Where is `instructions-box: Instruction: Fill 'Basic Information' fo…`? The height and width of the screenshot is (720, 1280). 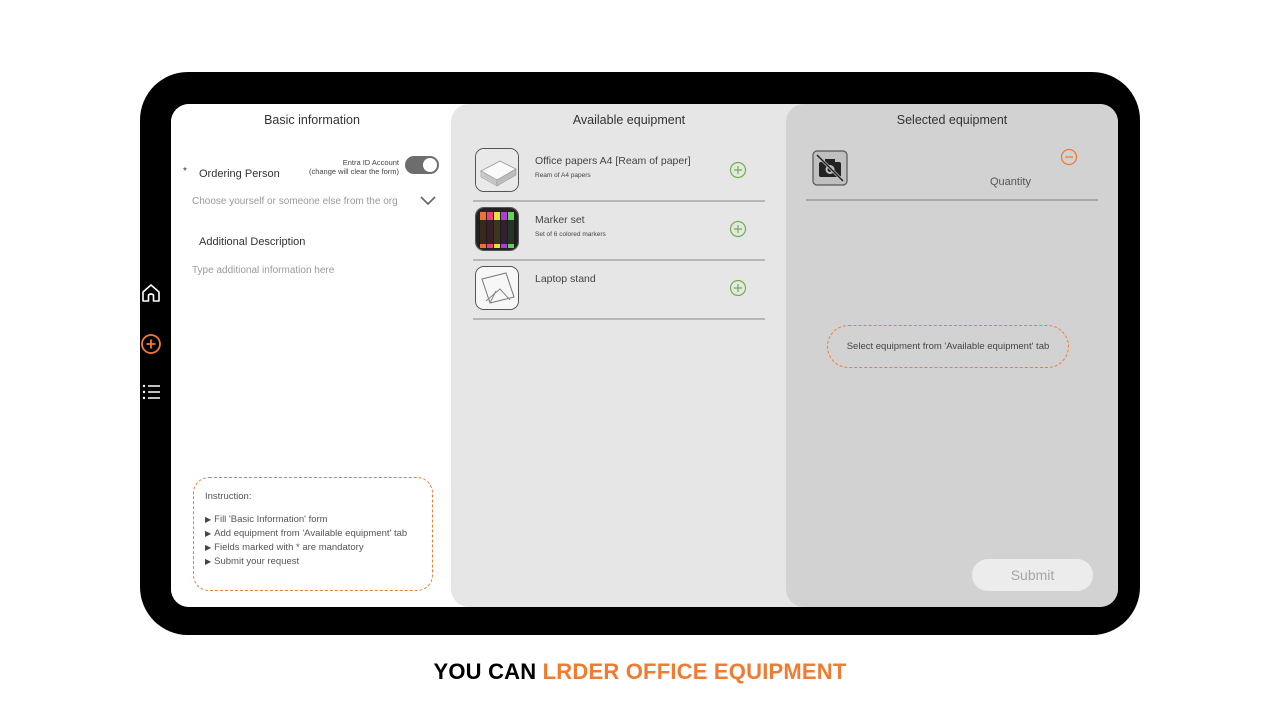
instructions-box: Instruction: Fill 'Basic Information' fo… is located at coordinates (313, 534).